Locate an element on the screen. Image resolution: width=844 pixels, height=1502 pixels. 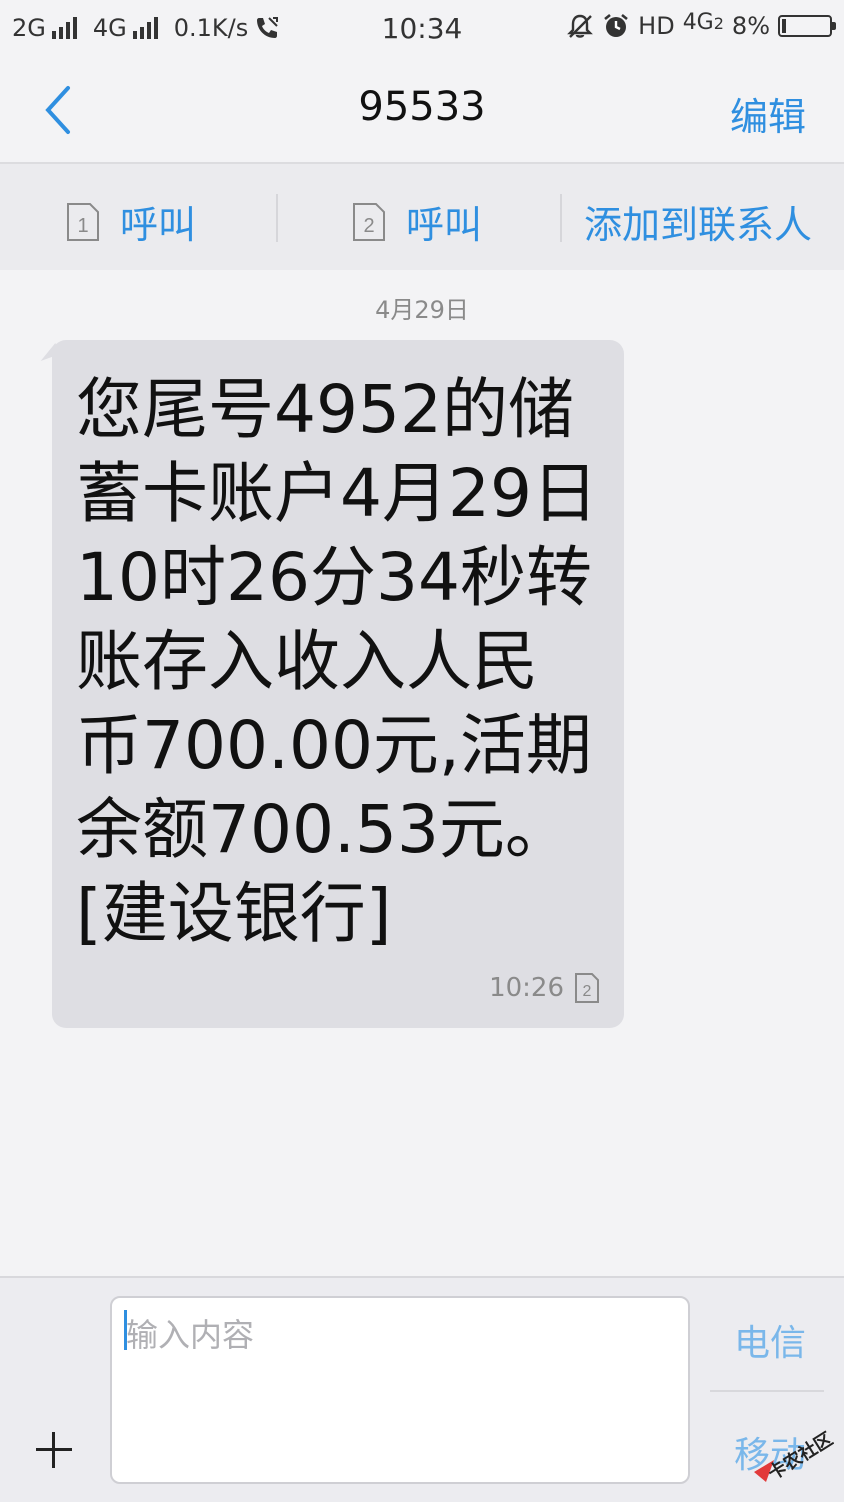
send-sim1-button: 电信 is located at coordinates (770, 1340).